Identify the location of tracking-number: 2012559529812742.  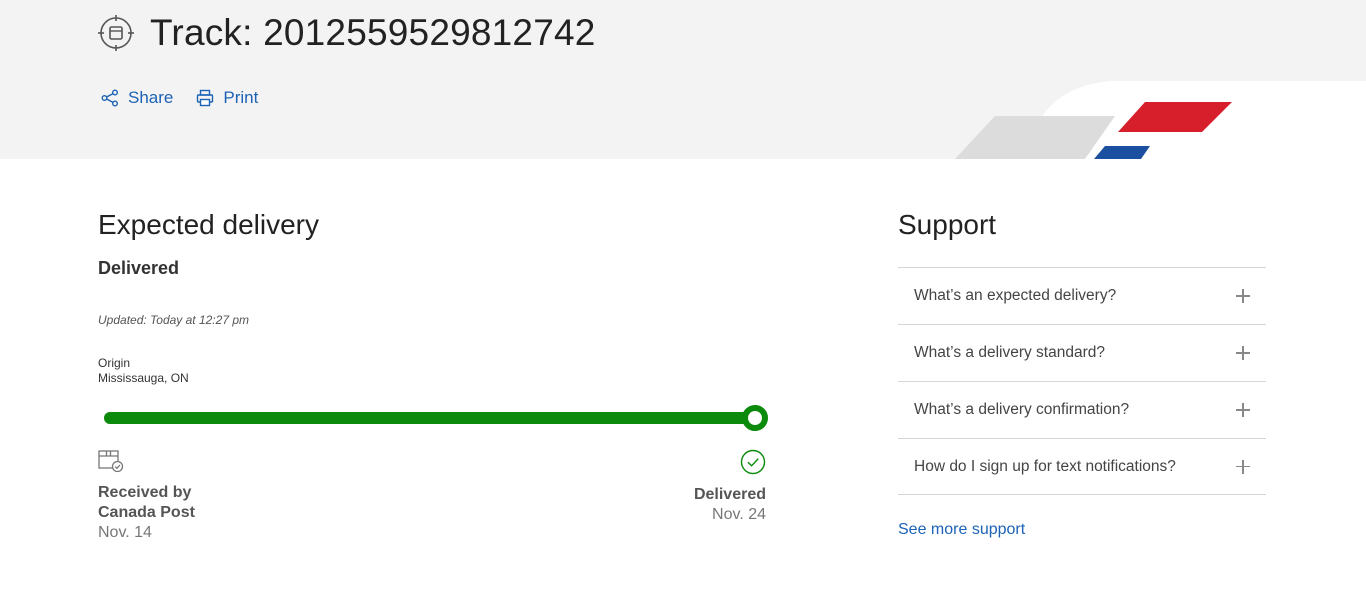
(429, 32).